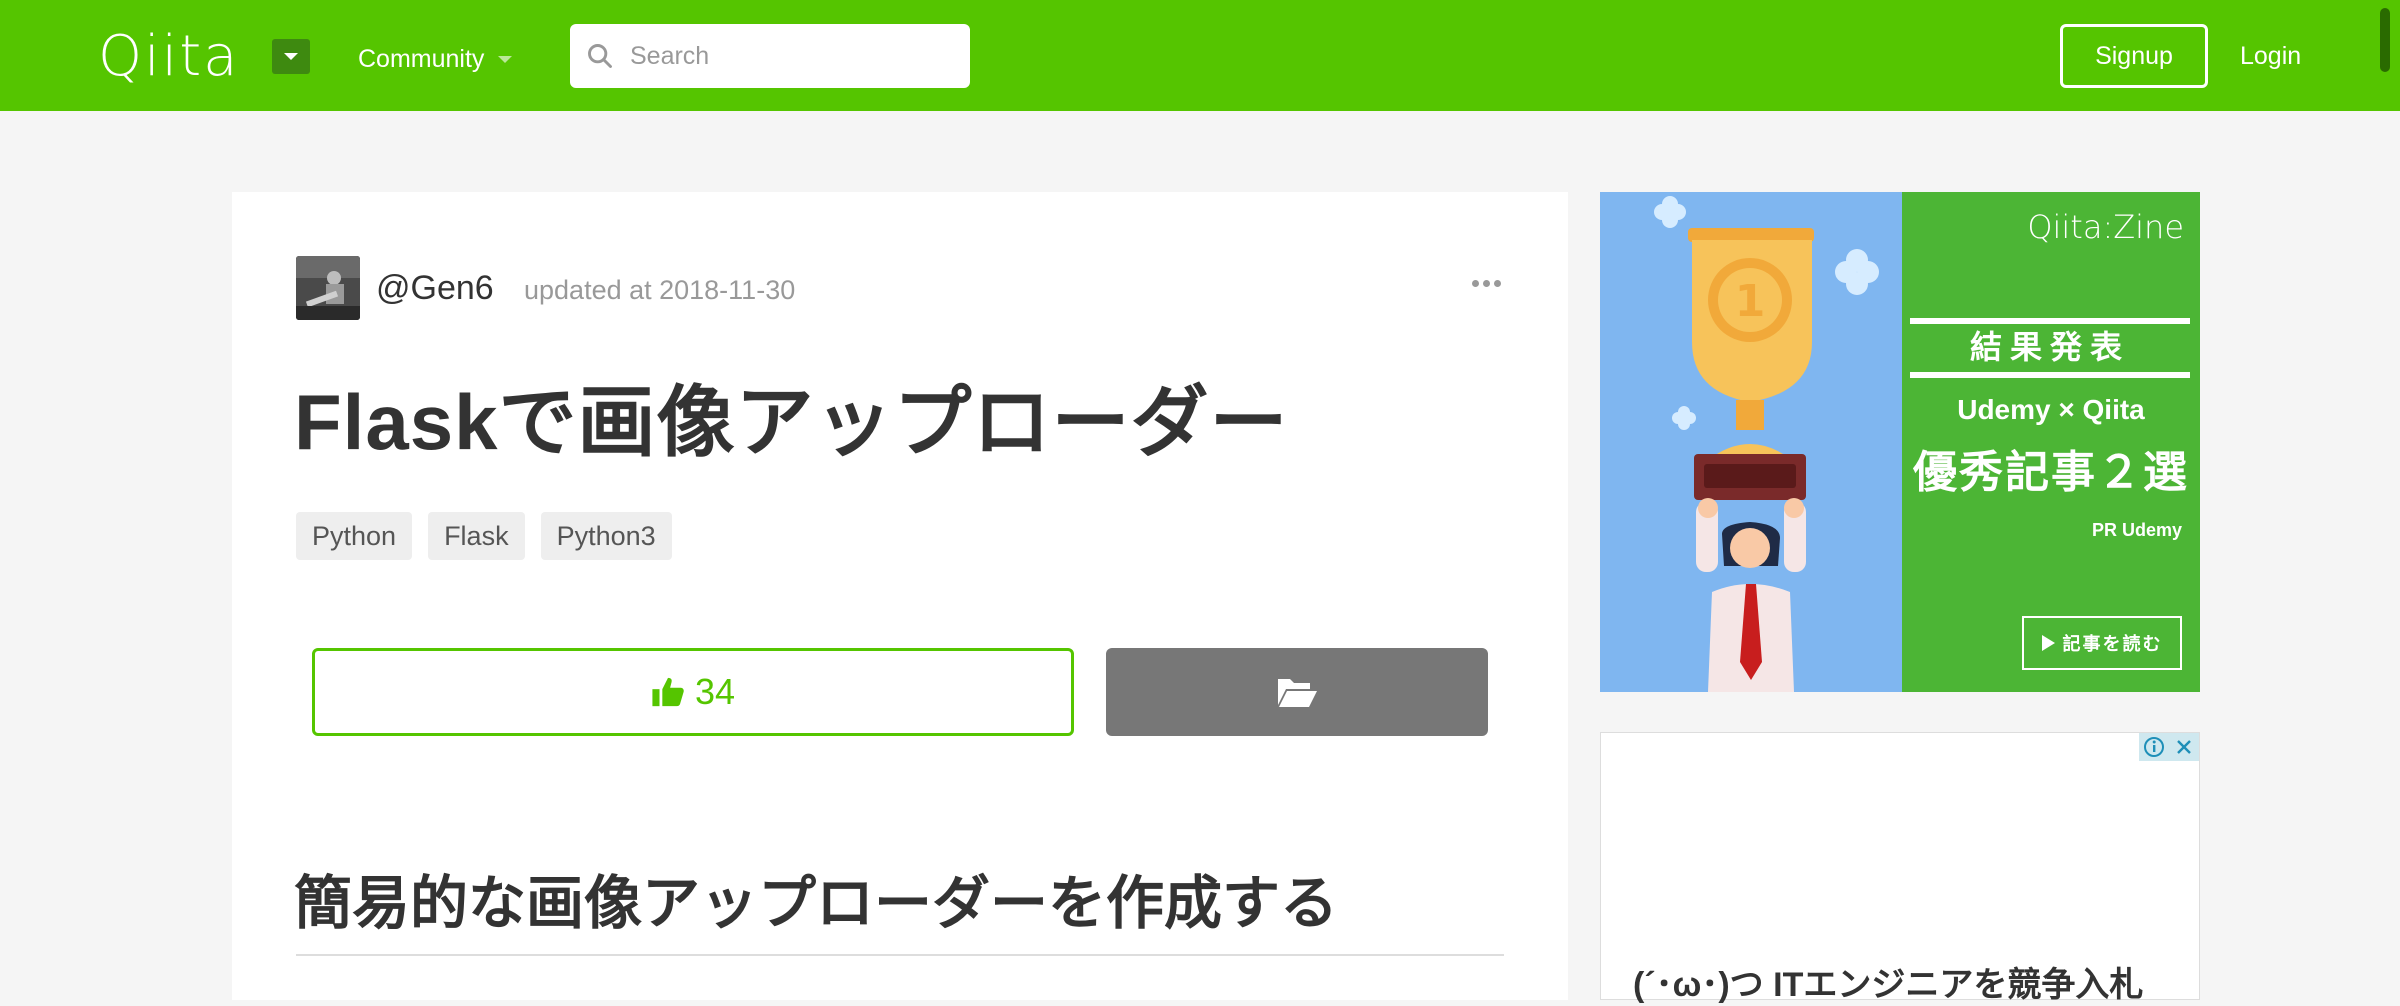 The image size is (2400, 1006). What do you see at coordinates (1200, 55) in the screenshot?
I see `global-header: Qiita Community Signup Login` at bounding box center [1200, 55].